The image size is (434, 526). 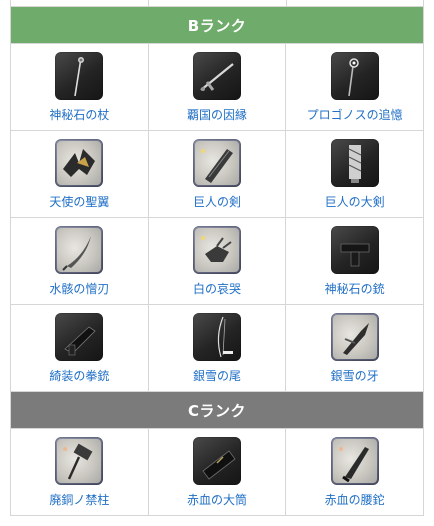 What do you see at coordinates (354, 163) in the screenshot?
I see `banner-sword-icon` at bounding box center [354, 163].